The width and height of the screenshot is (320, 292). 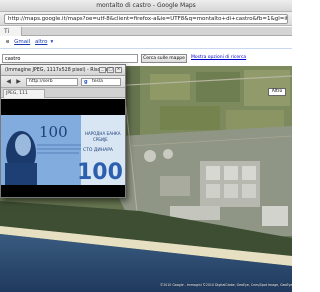 What do you see at coordinates (100, 172) in the screenshot?
I see `denomination-large: 100` at bounding box center [100, 172].